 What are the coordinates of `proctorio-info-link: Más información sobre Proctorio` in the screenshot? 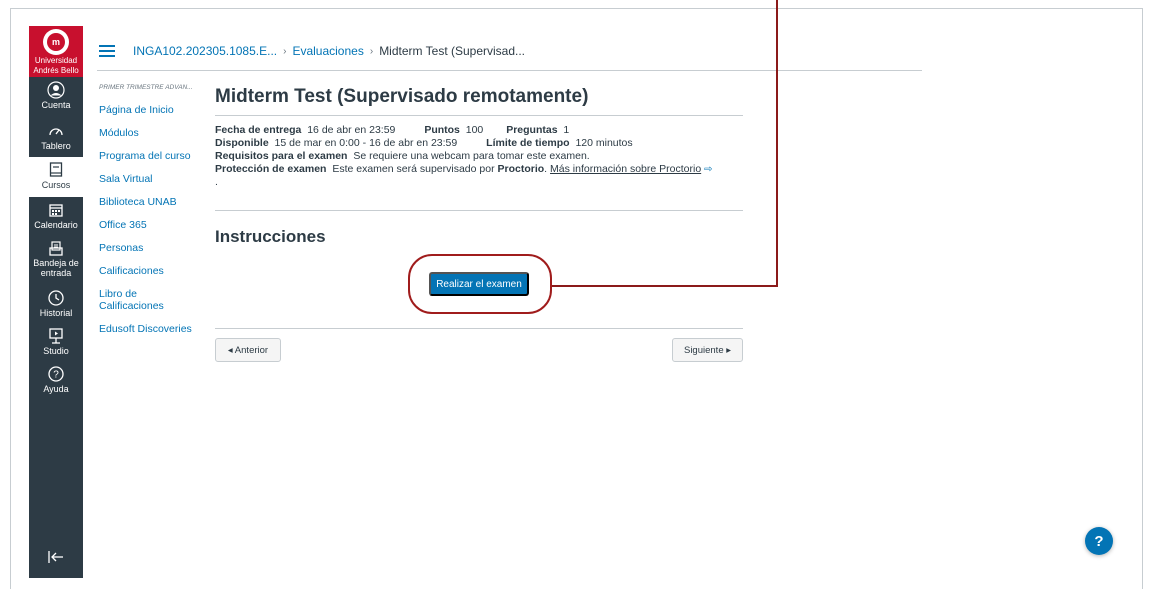 It's located at (625, 169).